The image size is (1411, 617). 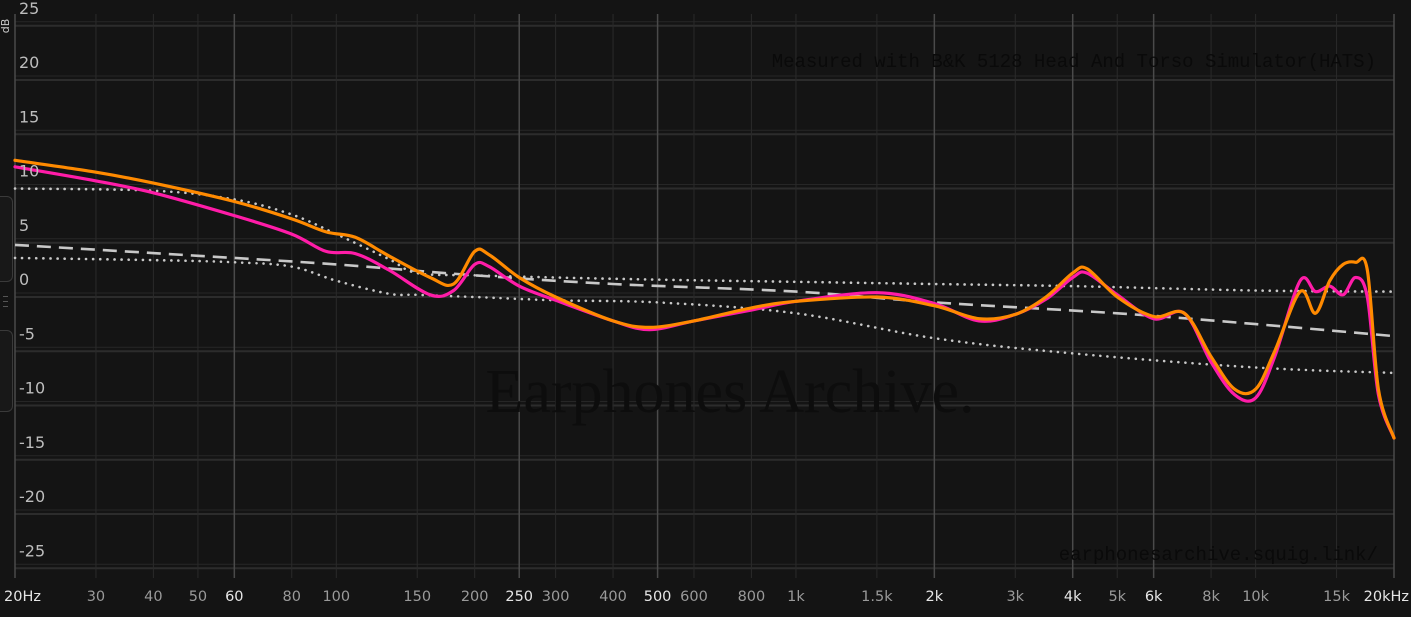 I want to click on x-tick-label: 4k, so click(x=1073, y=597).